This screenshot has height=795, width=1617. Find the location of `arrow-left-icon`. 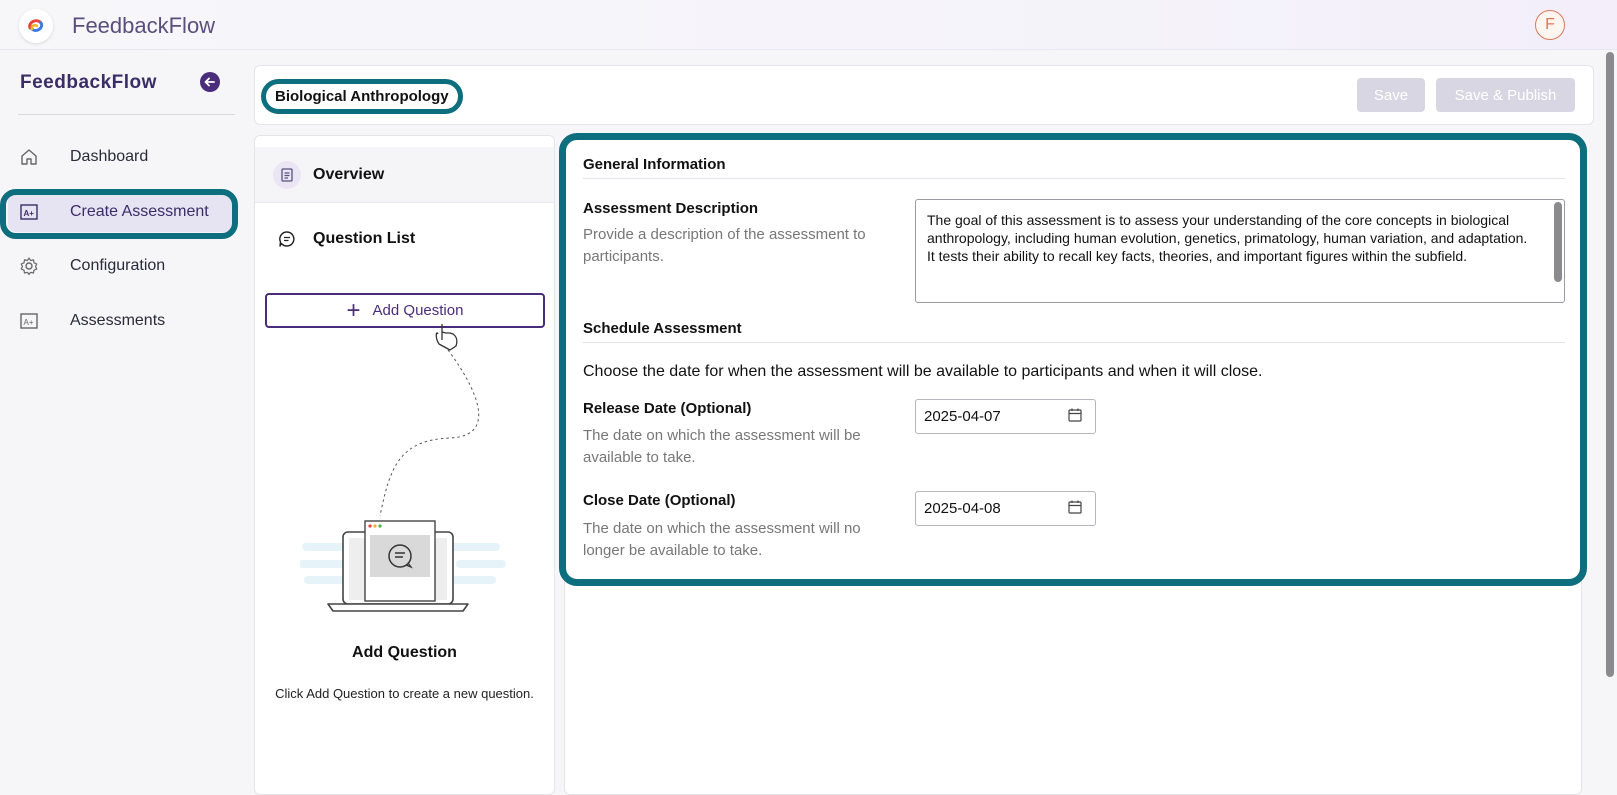

arrow-left-icon is located at coordinates (209, 82).